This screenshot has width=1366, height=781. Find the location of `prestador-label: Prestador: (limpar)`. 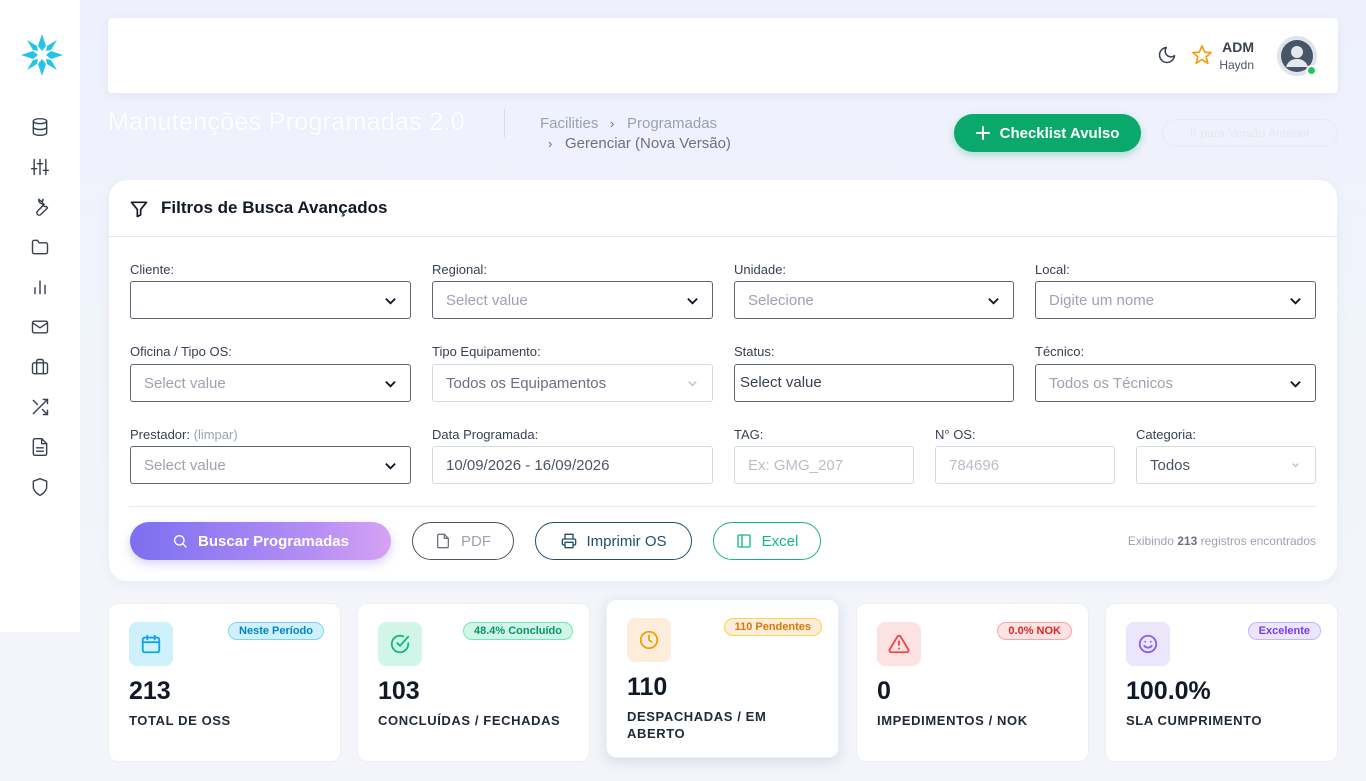

prestador-label: Prestador: (limpar) is located at coordinates (184, 434).